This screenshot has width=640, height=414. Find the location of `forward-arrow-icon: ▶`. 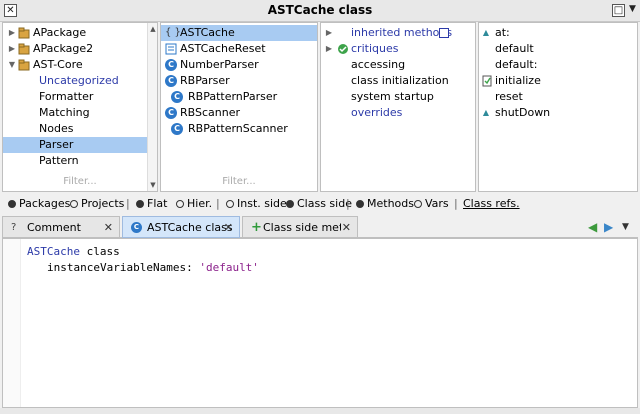

forward-arrow-icon: ▶ is located at coordinates (608, 227).